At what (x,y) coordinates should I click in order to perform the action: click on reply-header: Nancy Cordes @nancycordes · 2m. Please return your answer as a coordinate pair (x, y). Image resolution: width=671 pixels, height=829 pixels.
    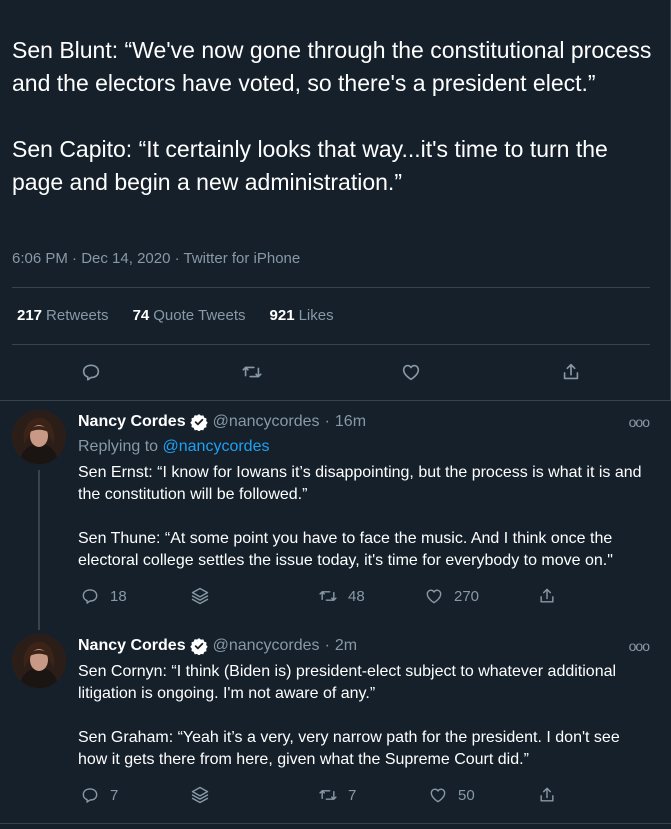
    Looking at the image, I should click on (217, 646).